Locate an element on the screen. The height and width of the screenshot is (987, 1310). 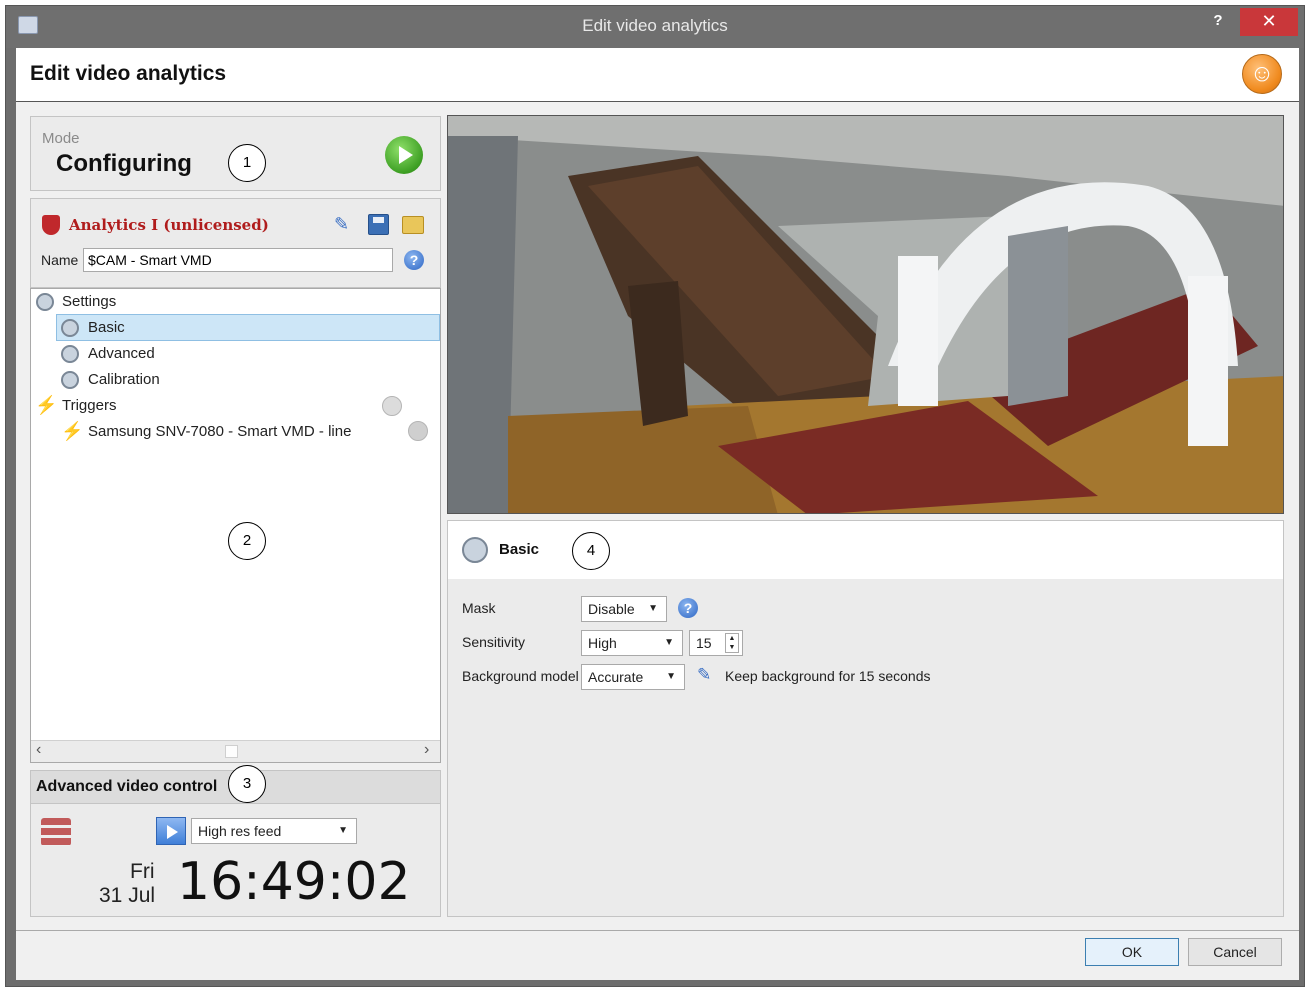
callout-marker: 3 is located at coordinates (247, 784).